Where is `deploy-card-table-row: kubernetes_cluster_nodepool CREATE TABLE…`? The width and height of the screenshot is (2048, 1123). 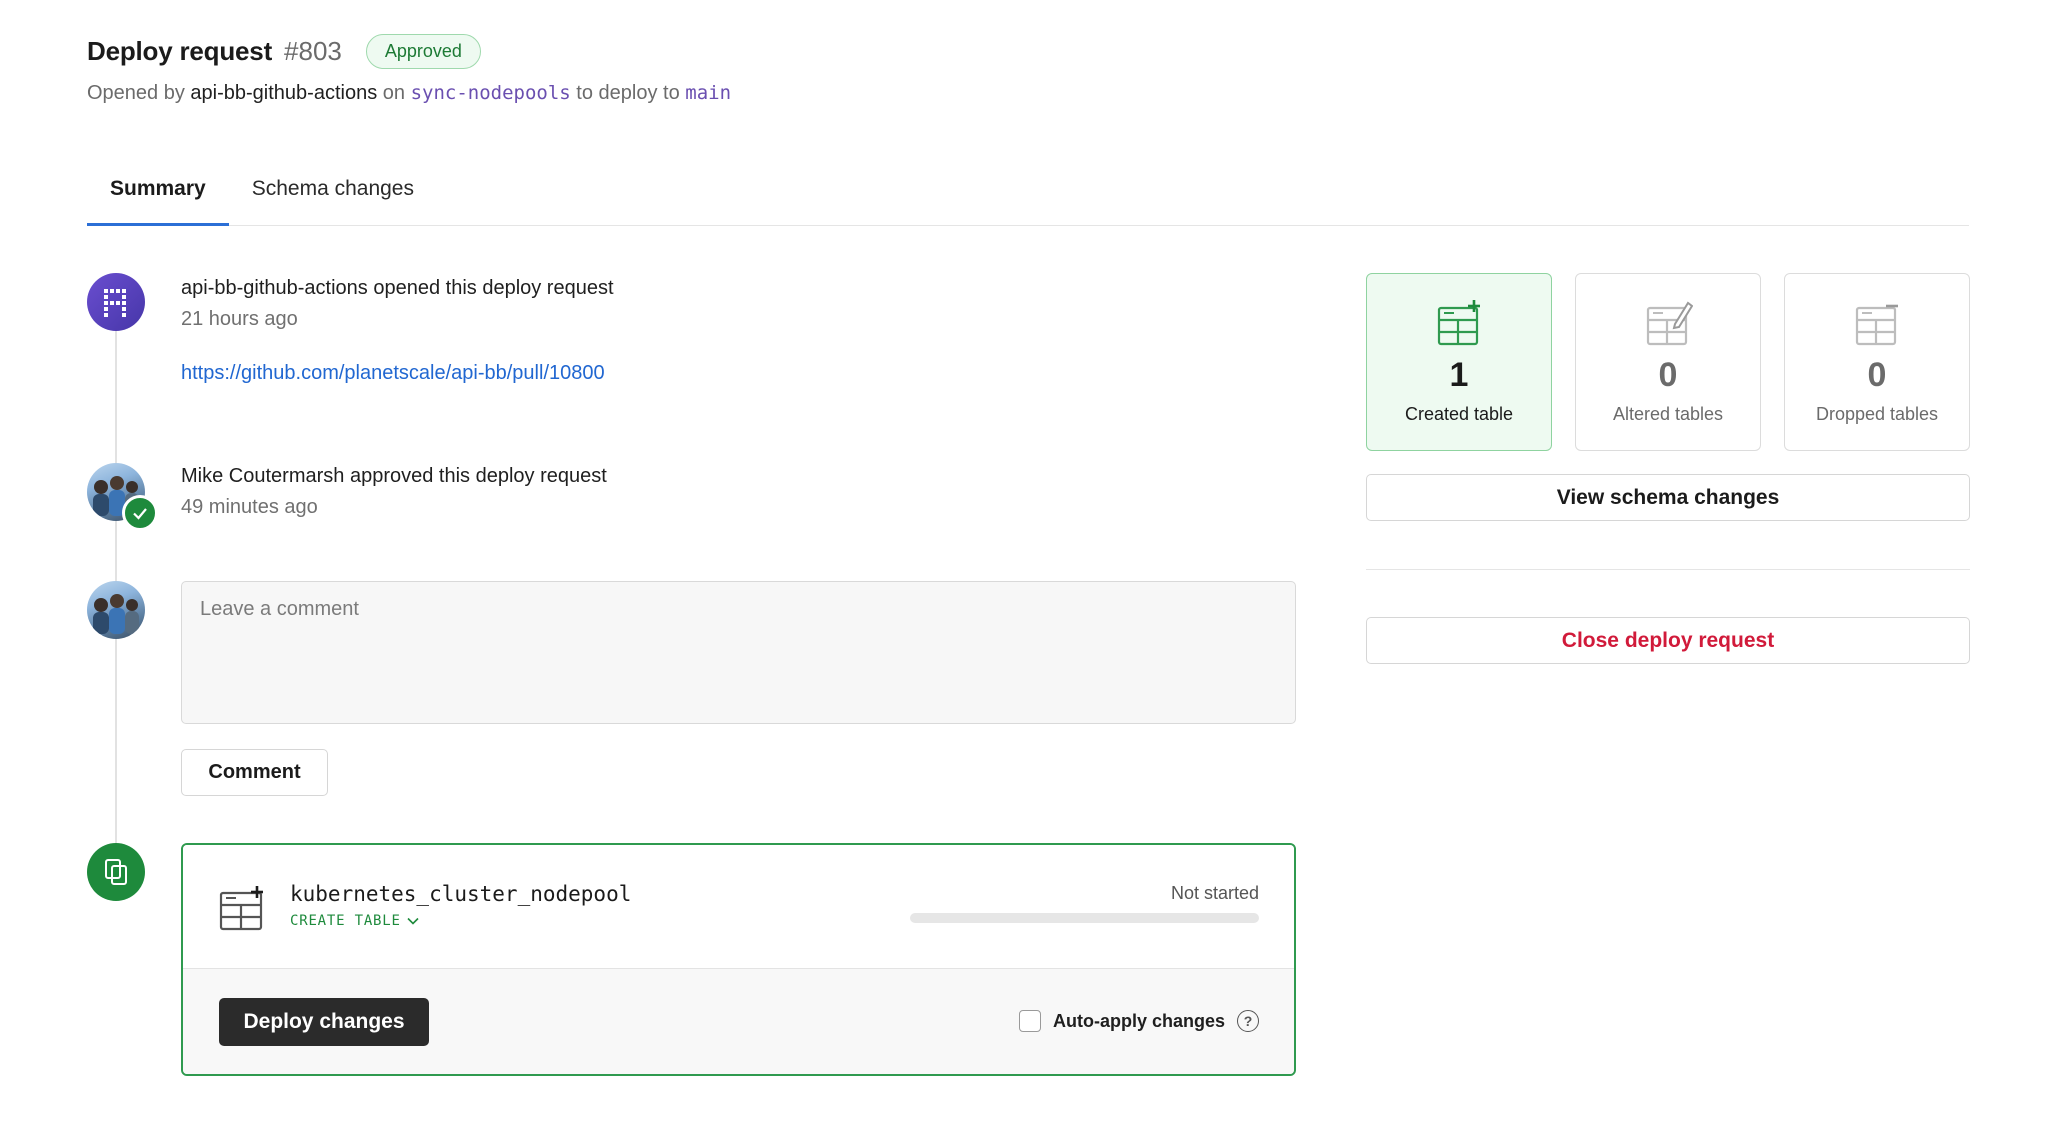
deploy-card-table-row: kubernetes_cluster_nodepool CREATE TABLE… is located at coordinates (738, 907).